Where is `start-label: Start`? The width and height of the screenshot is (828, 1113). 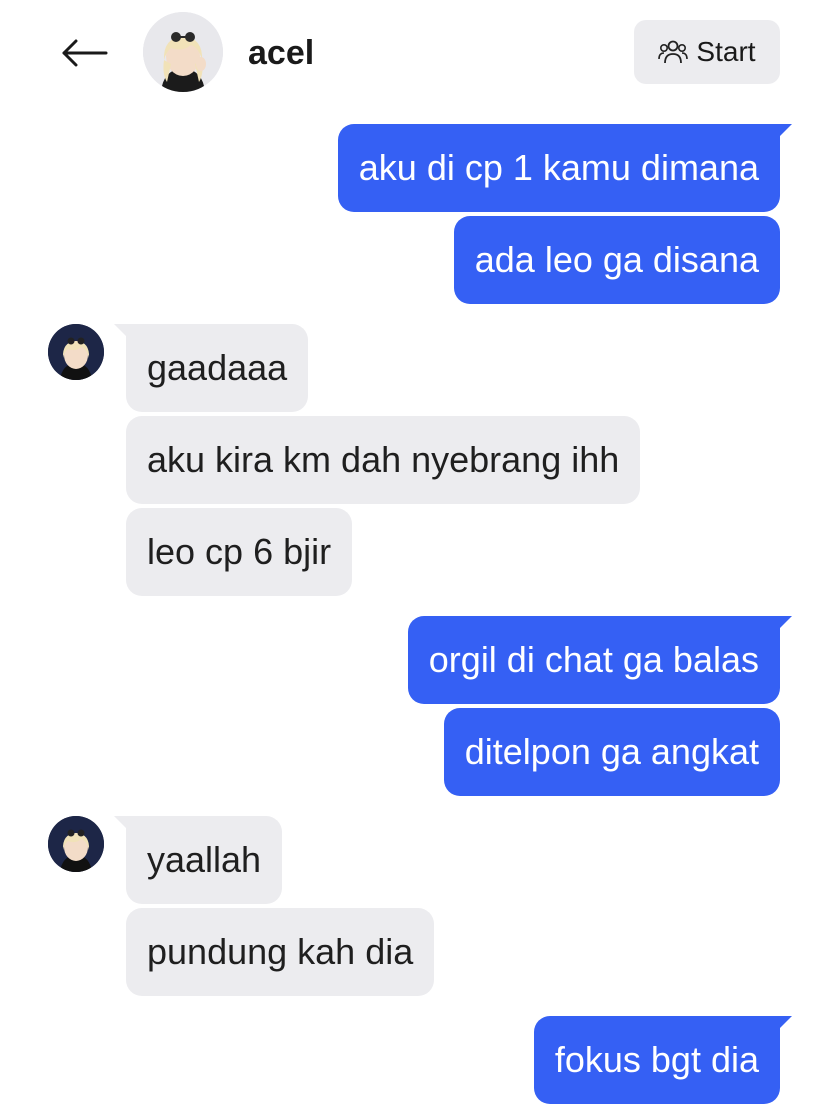 start-label: Start is located at coordinates (726, 51).